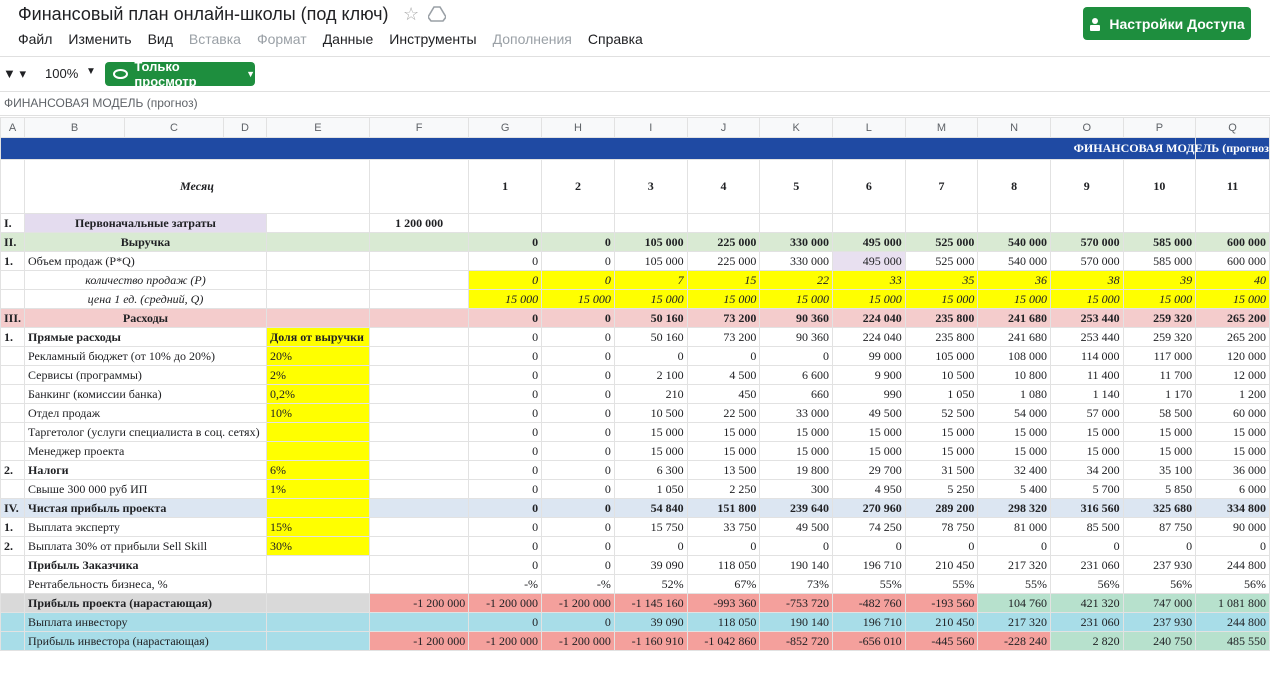 The image size is (1270, 678). I want to click on value-cell: 6 300, so click(650, 470).